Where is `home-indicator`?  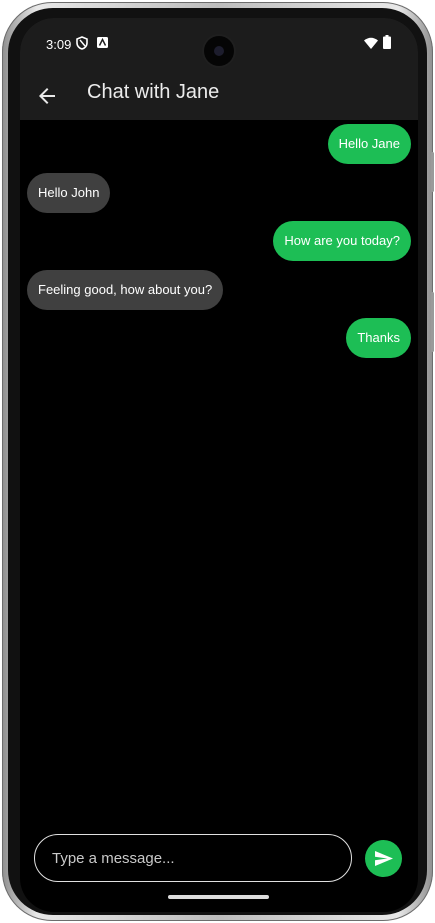 home-indicator is located at coordinates (218, 897).